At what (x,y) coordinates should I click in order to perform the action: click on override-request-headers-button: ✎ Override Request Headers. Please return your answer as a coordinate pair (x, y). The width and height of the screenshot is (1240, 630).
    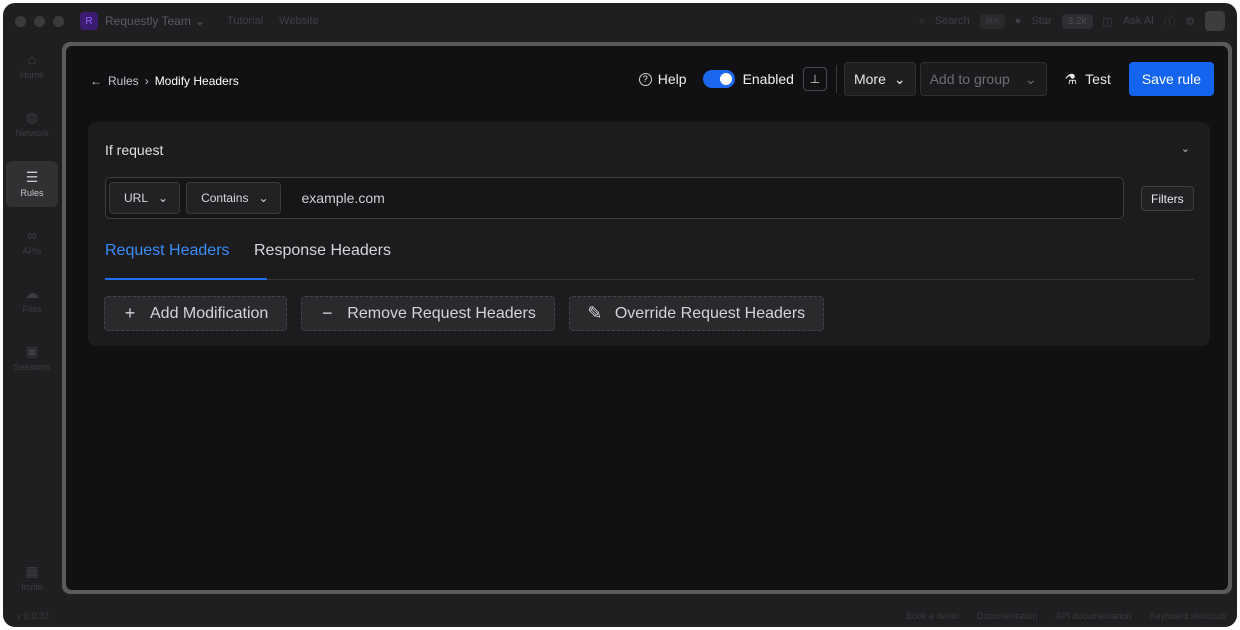
    Looking at the image, I should click on (696, 313).